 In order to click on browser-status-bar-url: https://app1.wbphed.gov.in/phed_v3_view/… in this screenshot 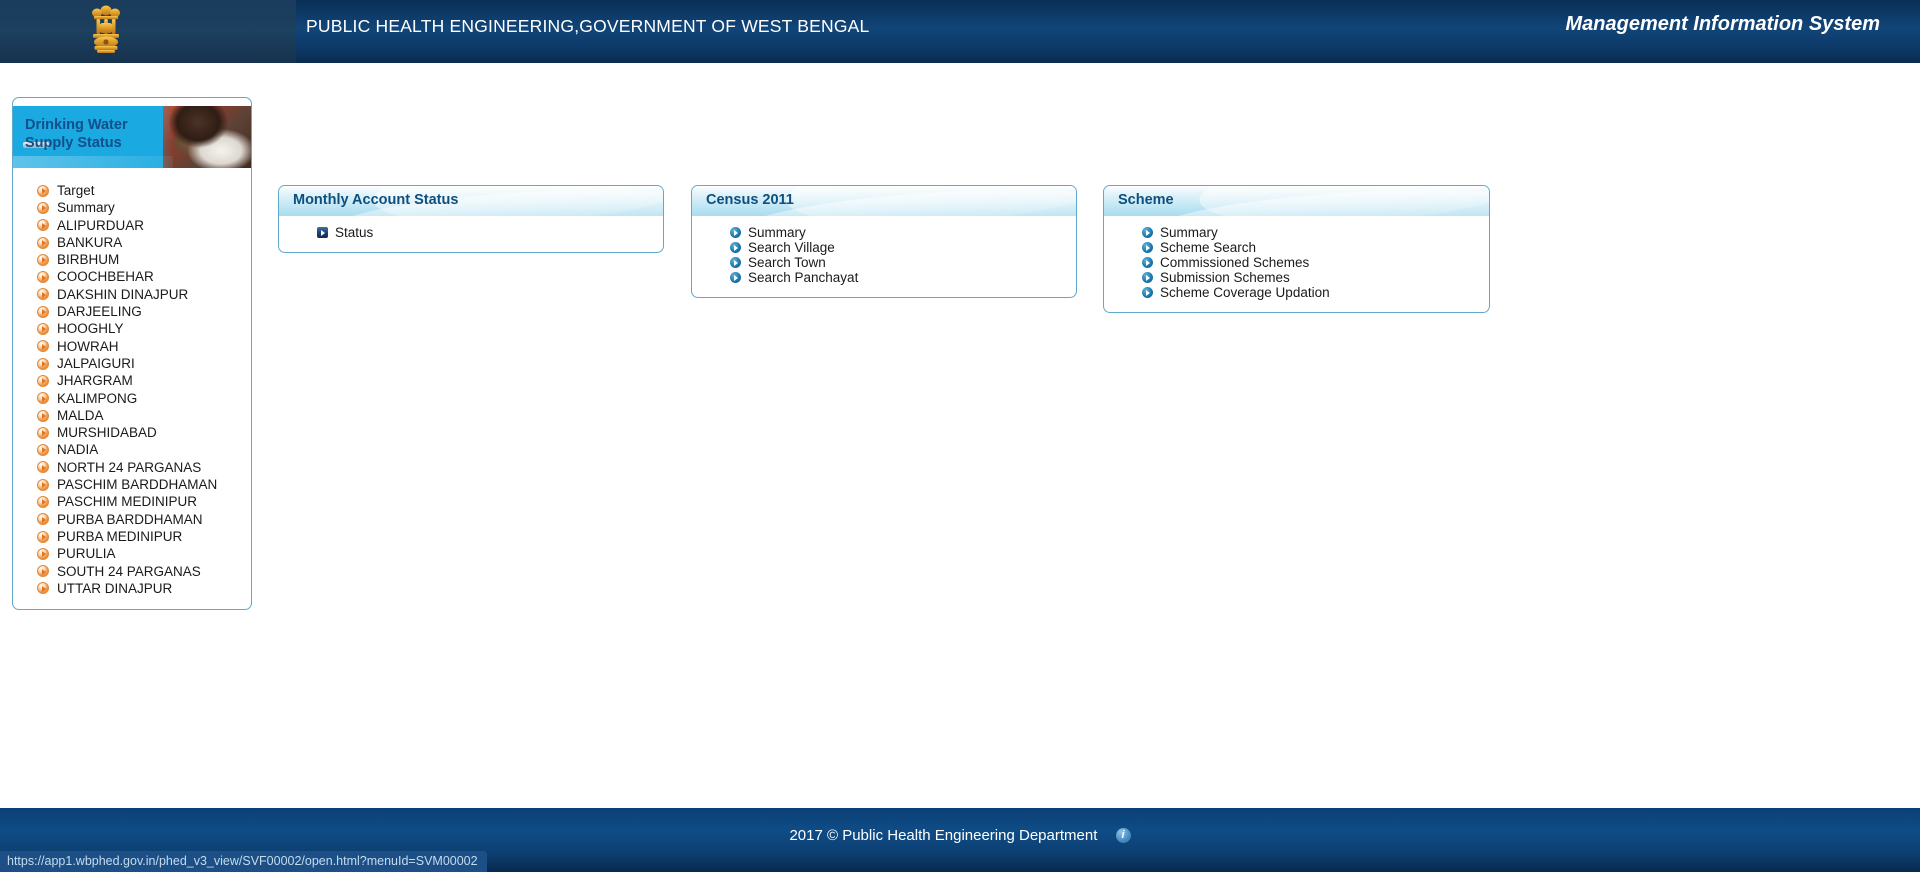, I will do `click(243, 861)`.